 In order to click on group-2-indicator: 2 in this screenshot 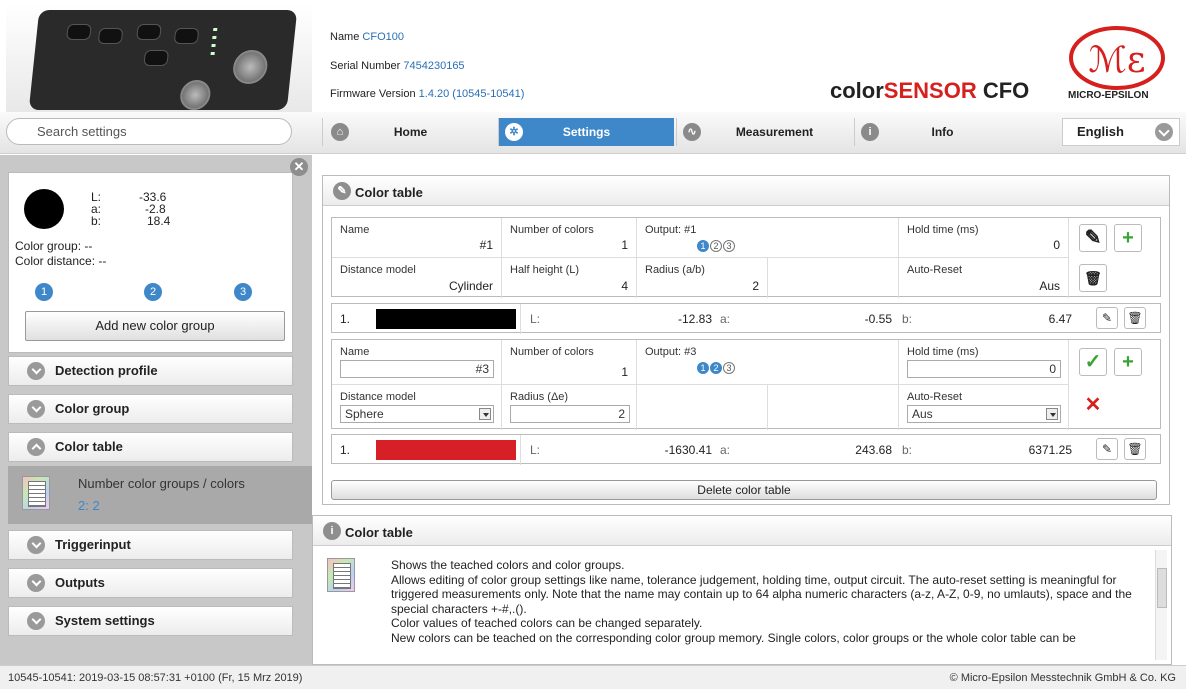, I will do `click(153, 292)`.